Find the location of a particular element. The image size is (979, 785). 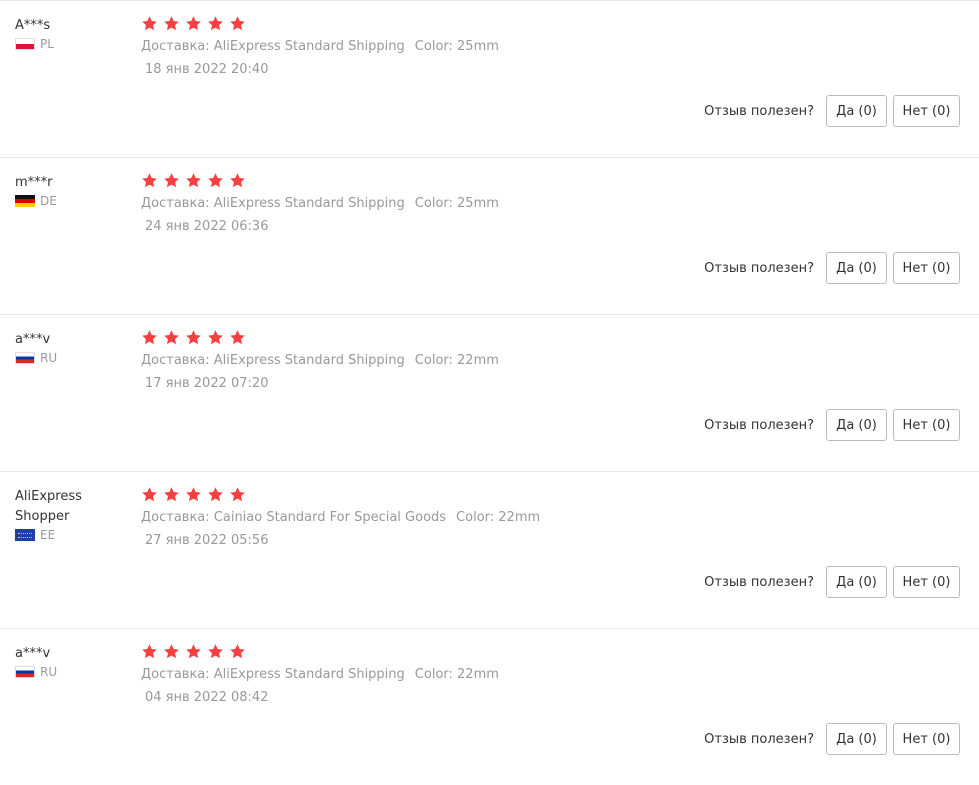

reviewer-name: m***r is located at coordinates (34, 182).